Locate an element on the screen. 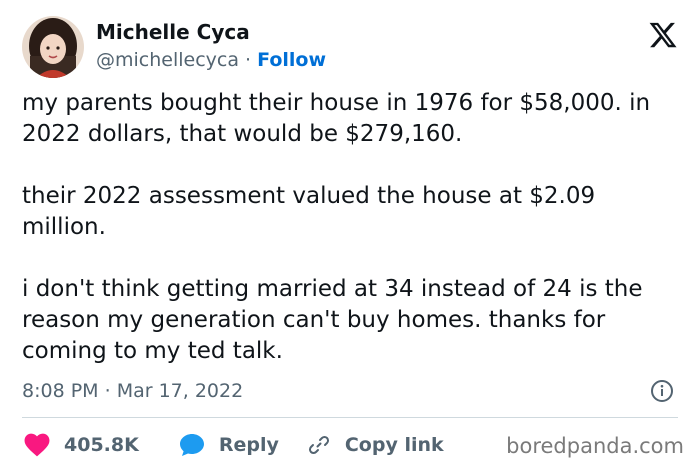 The height and width of the screenshot is (471, 700). like-button: 405.8K is located at coordinates (81, 445).